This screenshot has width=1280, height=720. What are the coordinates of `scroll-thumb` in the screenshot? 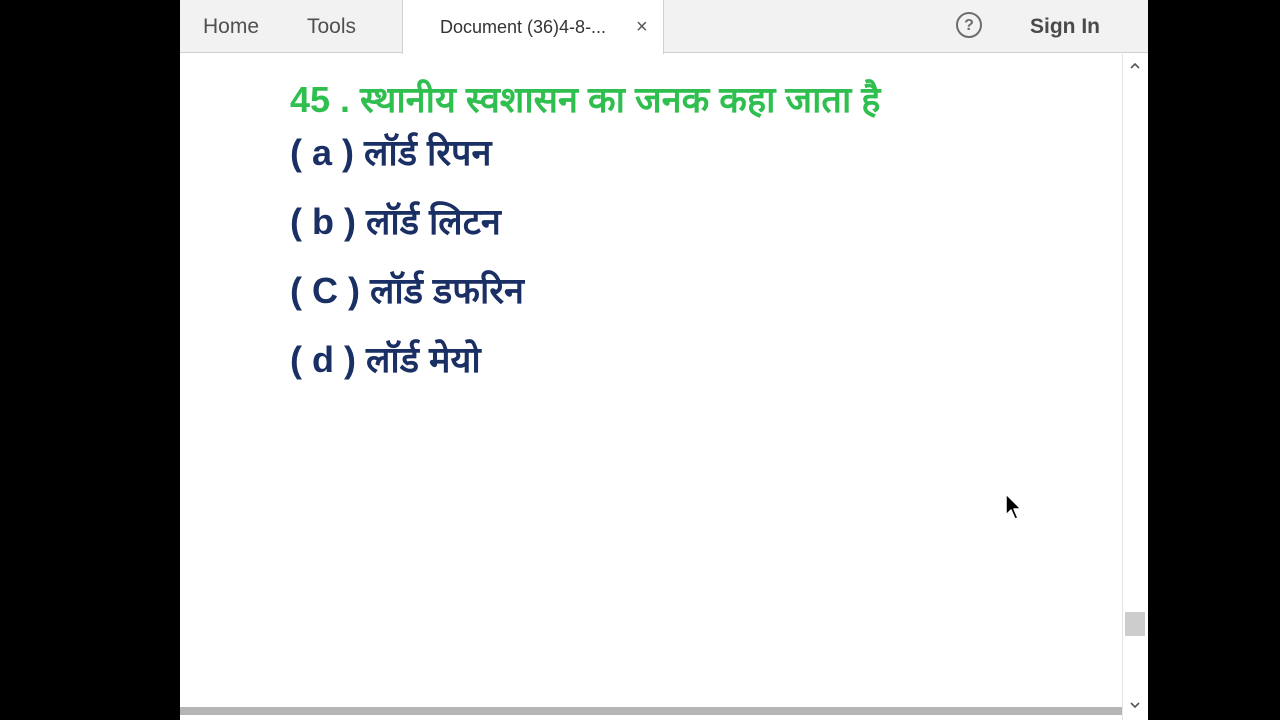 It's located at (1135, 624).